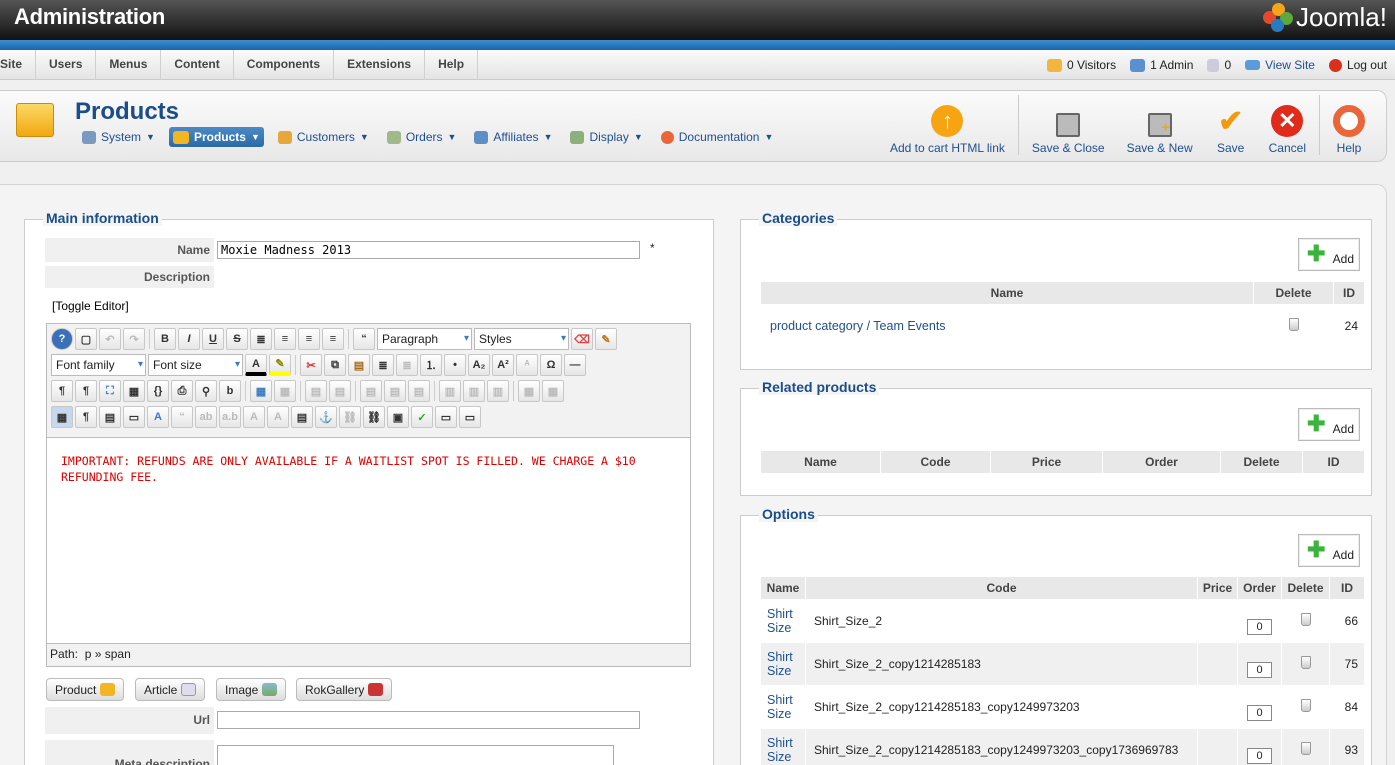 This screenshot has width=1395, height=765. Describe the element at coordinates (18, 65) in the screenshot. I see `menu-site: Site` at that location.